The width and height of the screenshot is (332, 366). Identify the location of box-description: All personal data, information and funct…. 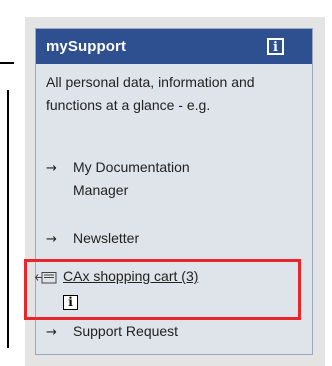
(150, 93).